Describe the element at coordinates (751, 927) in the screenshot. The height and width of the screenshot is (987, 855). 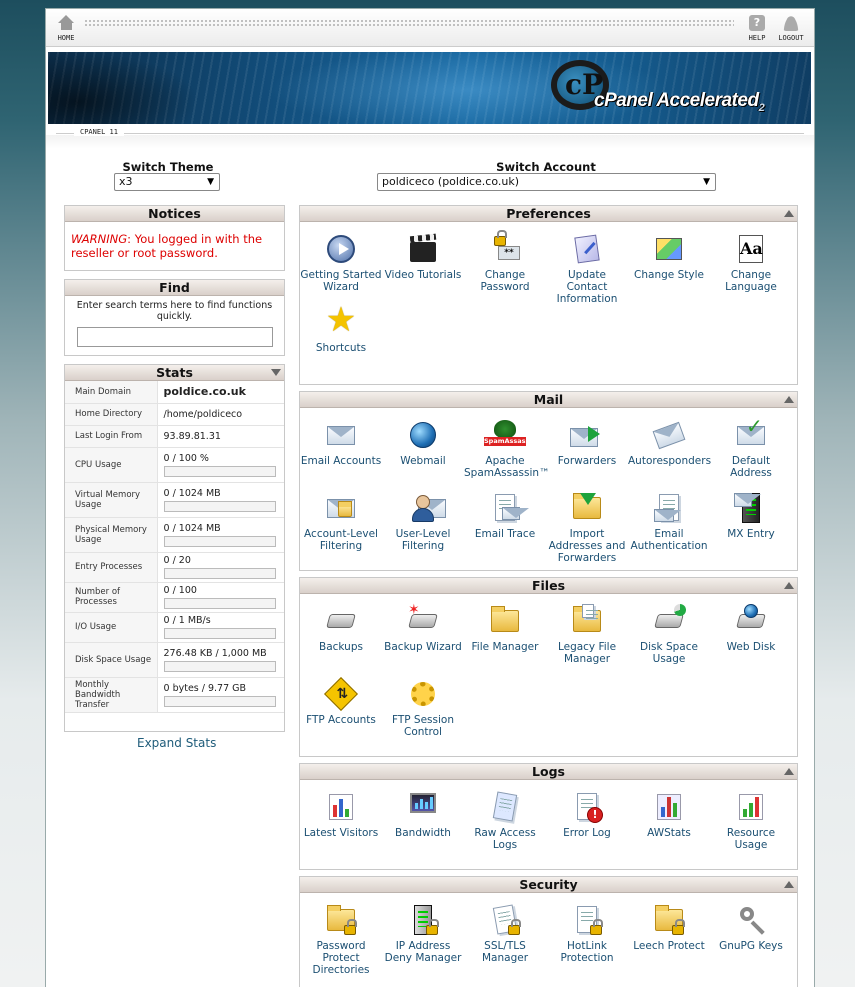
I see `security-item: GnuPG Keys` at that location.